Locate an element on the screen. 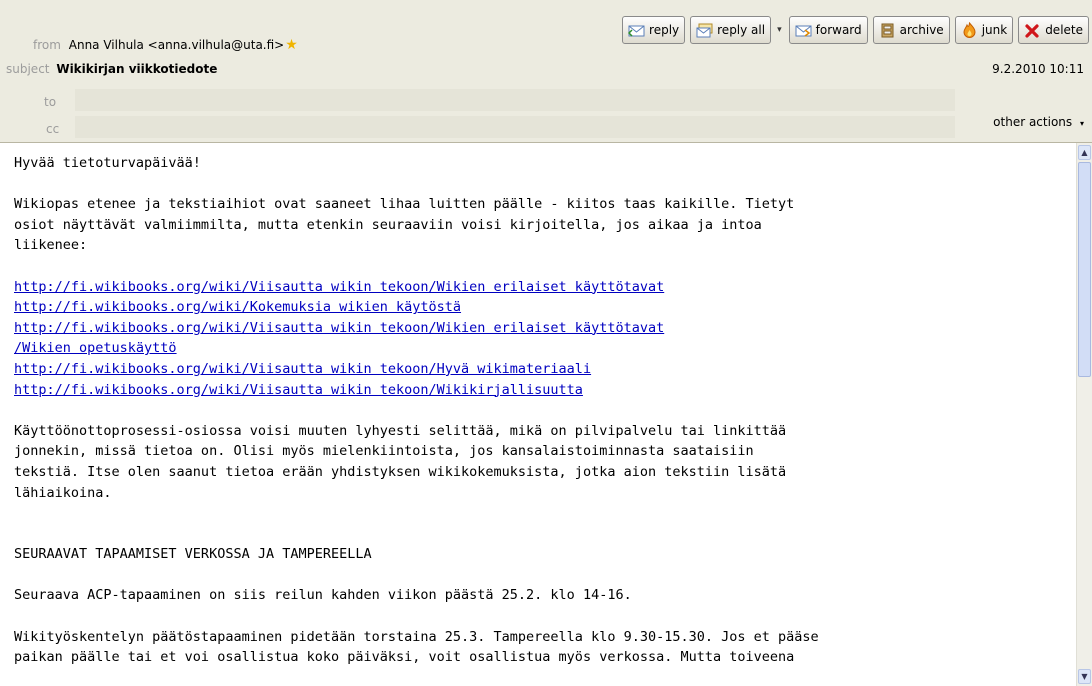 The height and width of the screenshot is (686, 1092). forward-button: forward is located at coordinates (828, 30).